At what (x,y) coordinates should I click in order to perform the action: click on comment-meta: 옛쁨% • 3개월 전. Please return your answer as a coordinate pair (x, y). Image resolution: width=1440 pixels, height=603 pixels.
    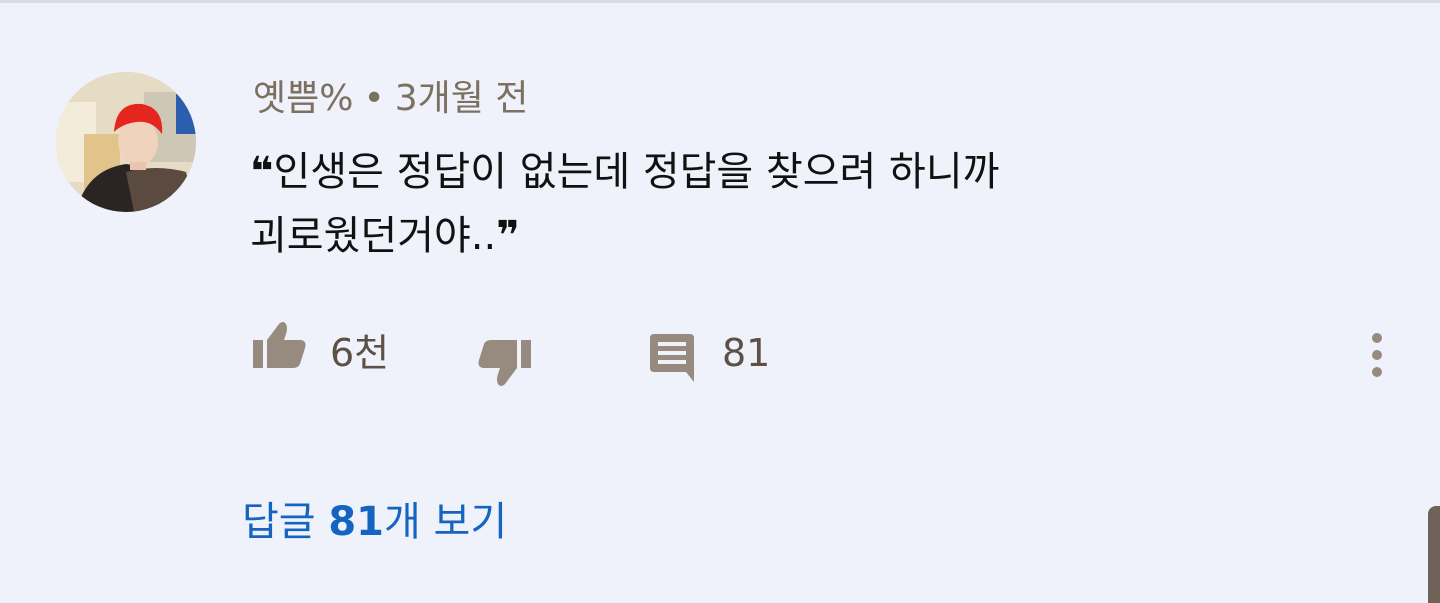
    Looking at the image, I should click on (390, 99).